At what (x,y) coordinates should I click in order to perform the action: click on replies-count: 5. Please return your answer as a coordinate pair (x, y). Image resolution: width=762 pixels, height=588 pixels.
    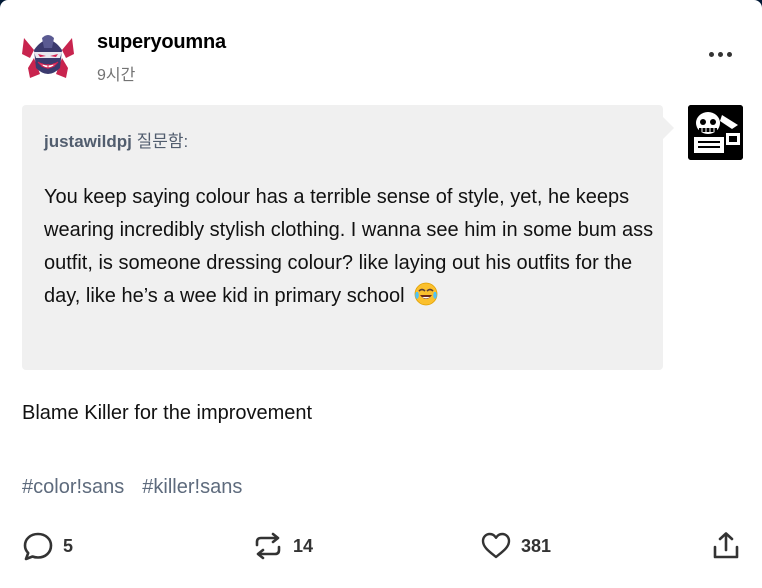
    Looking at the image, I should click on (68, 545).